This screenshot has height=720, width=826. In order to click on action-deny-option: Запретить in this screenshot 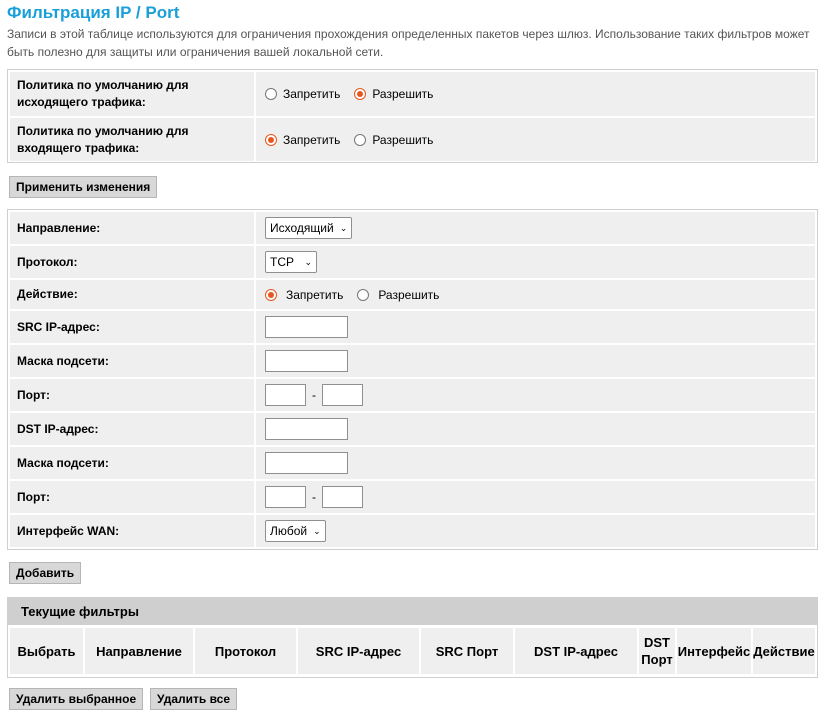, I will do `click(304, 295)`.